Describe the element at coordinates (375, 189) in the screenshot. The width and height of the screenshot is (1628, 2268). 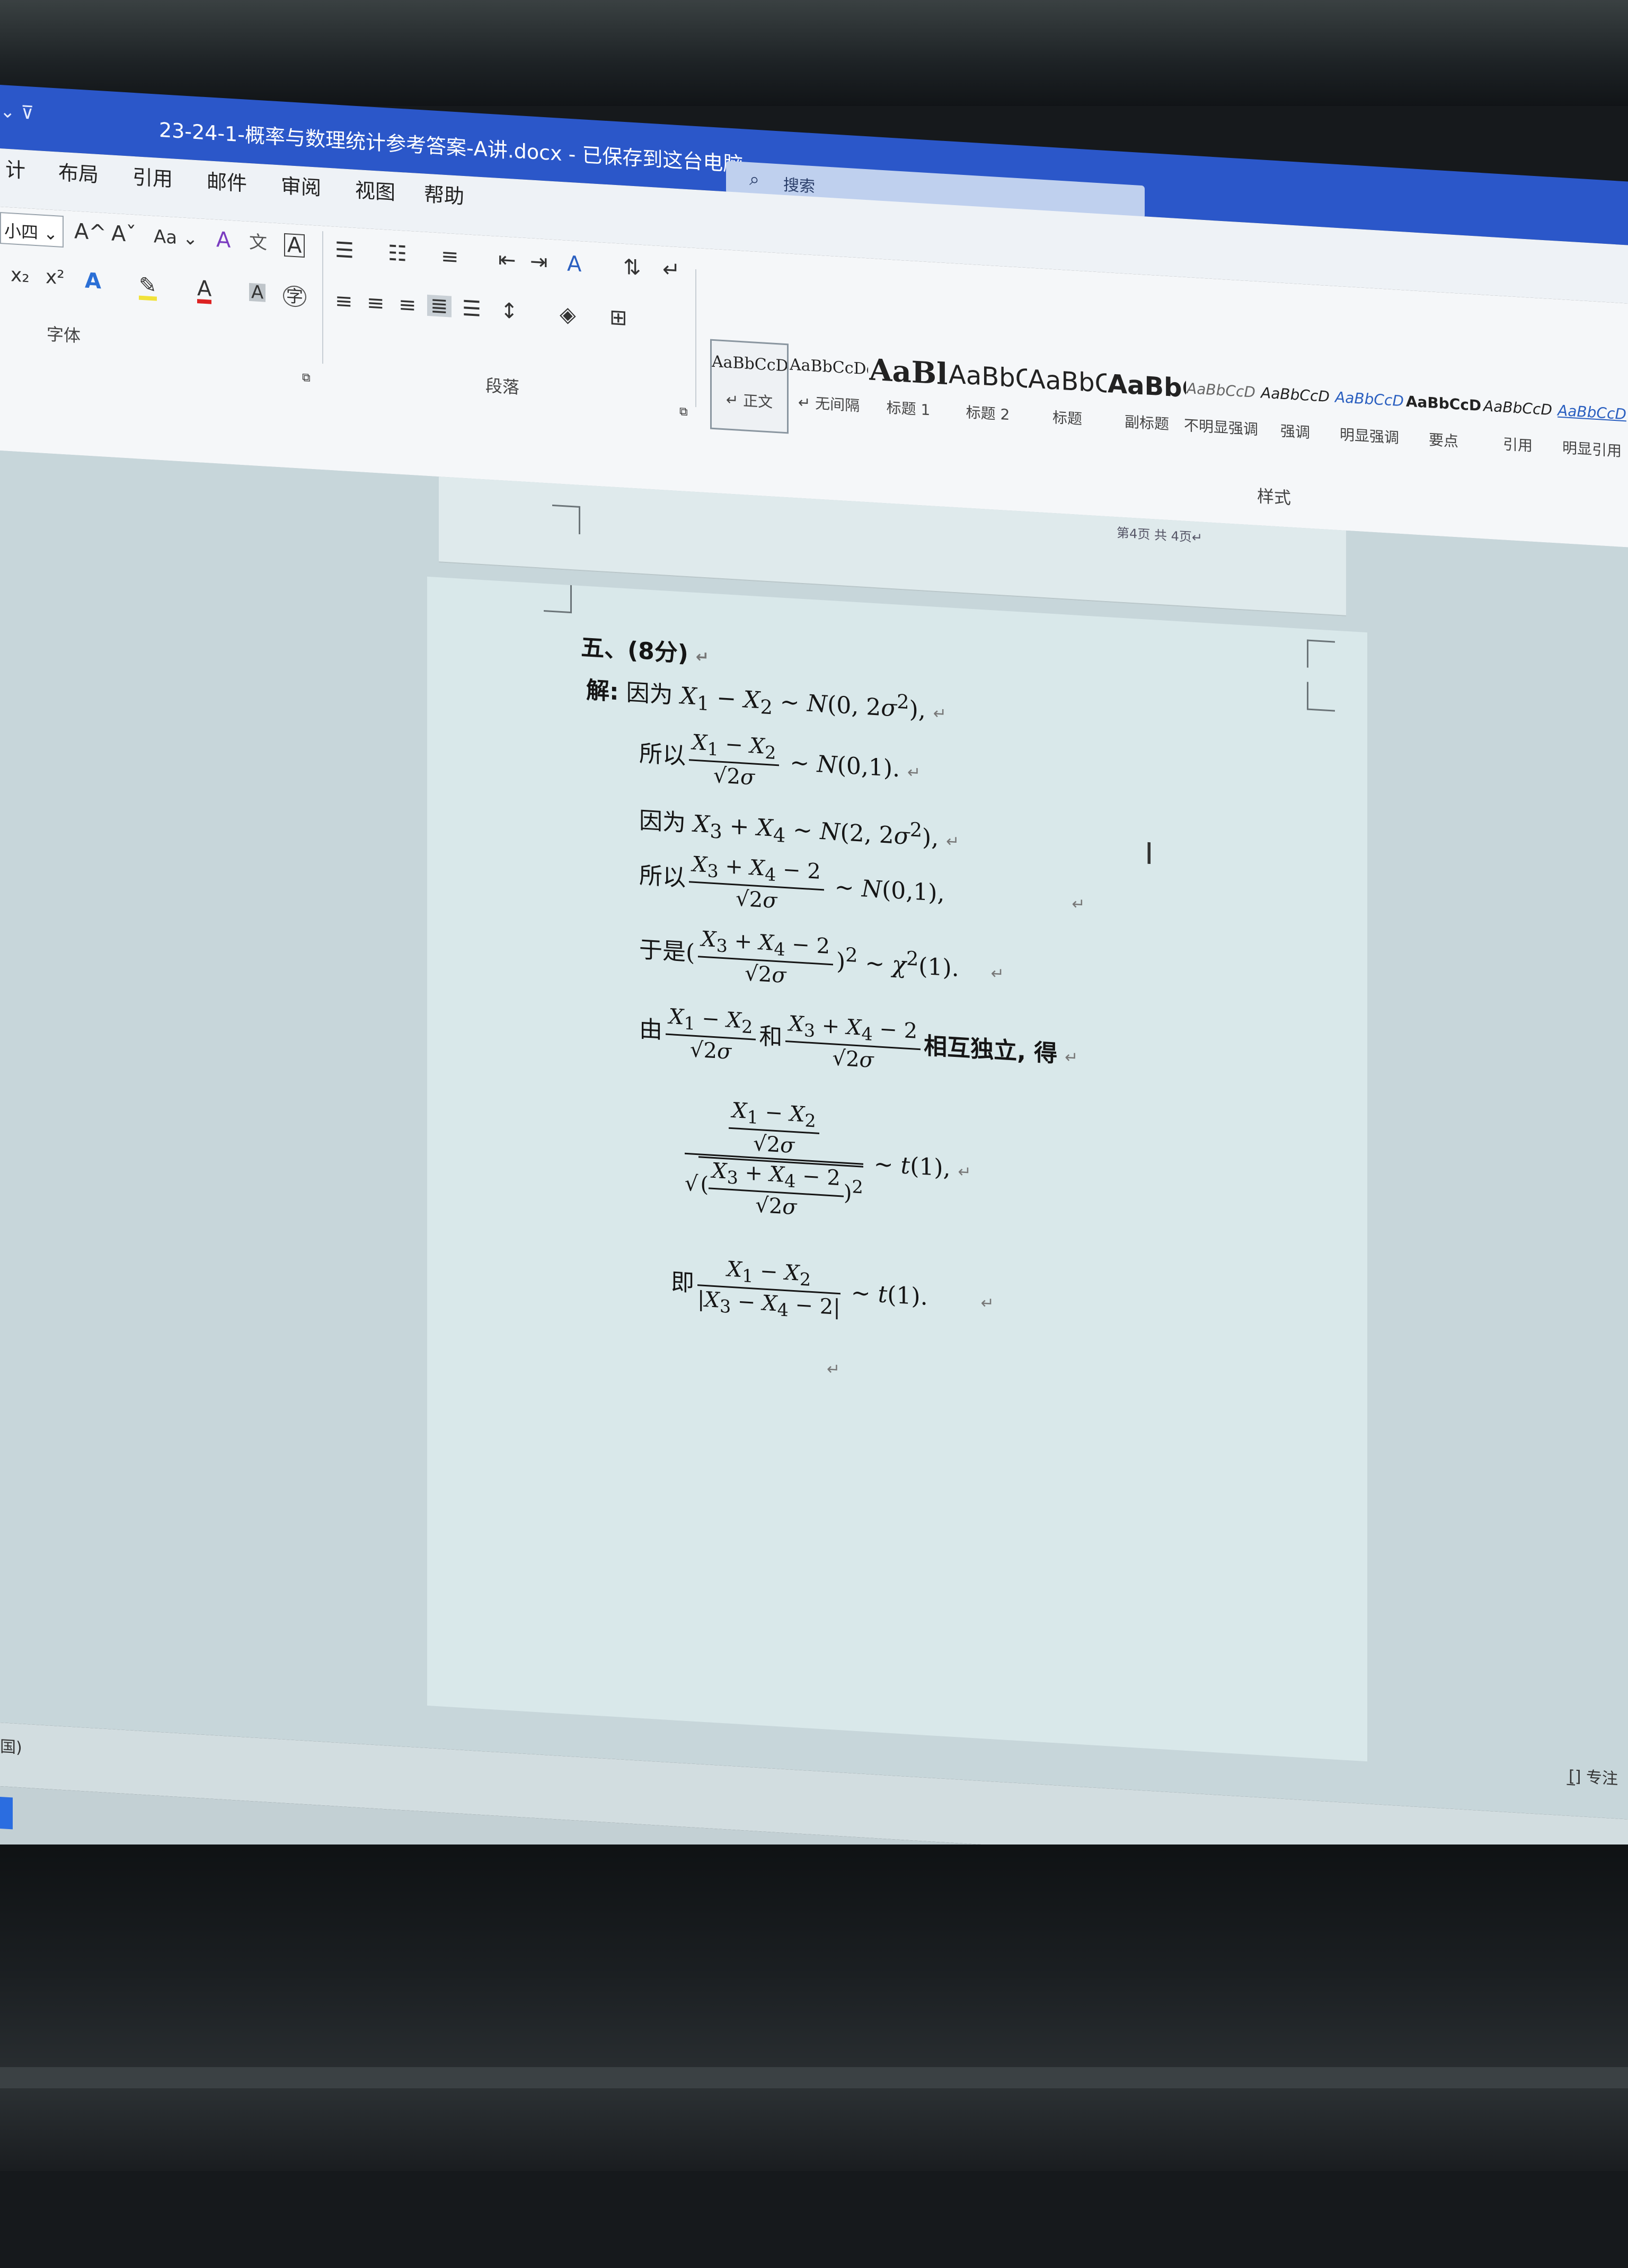
I see `tab-view: 视图` at that location.